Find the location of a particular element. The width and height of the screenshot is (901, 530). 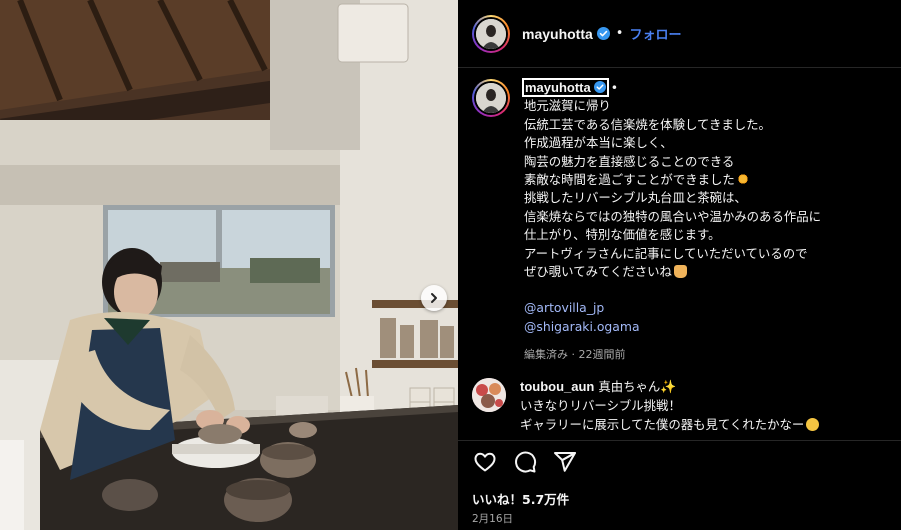

post-date: 2月16日 is located at coordinates (492, 518).